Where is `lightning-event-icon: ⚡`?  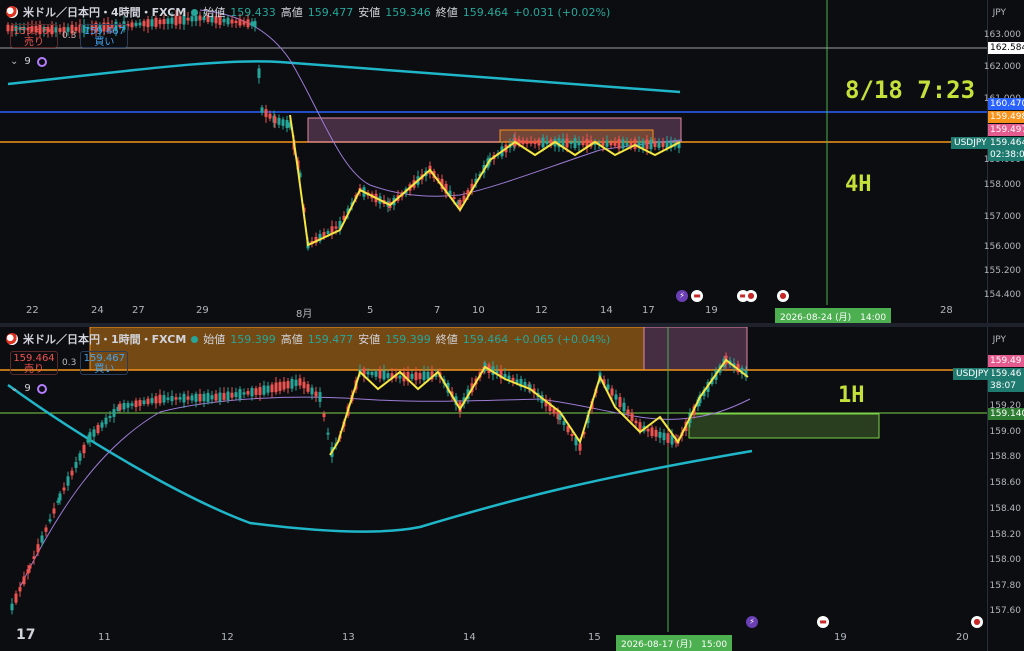
lightning-event-icon: ⚡ is located at coordinates (682, 296).